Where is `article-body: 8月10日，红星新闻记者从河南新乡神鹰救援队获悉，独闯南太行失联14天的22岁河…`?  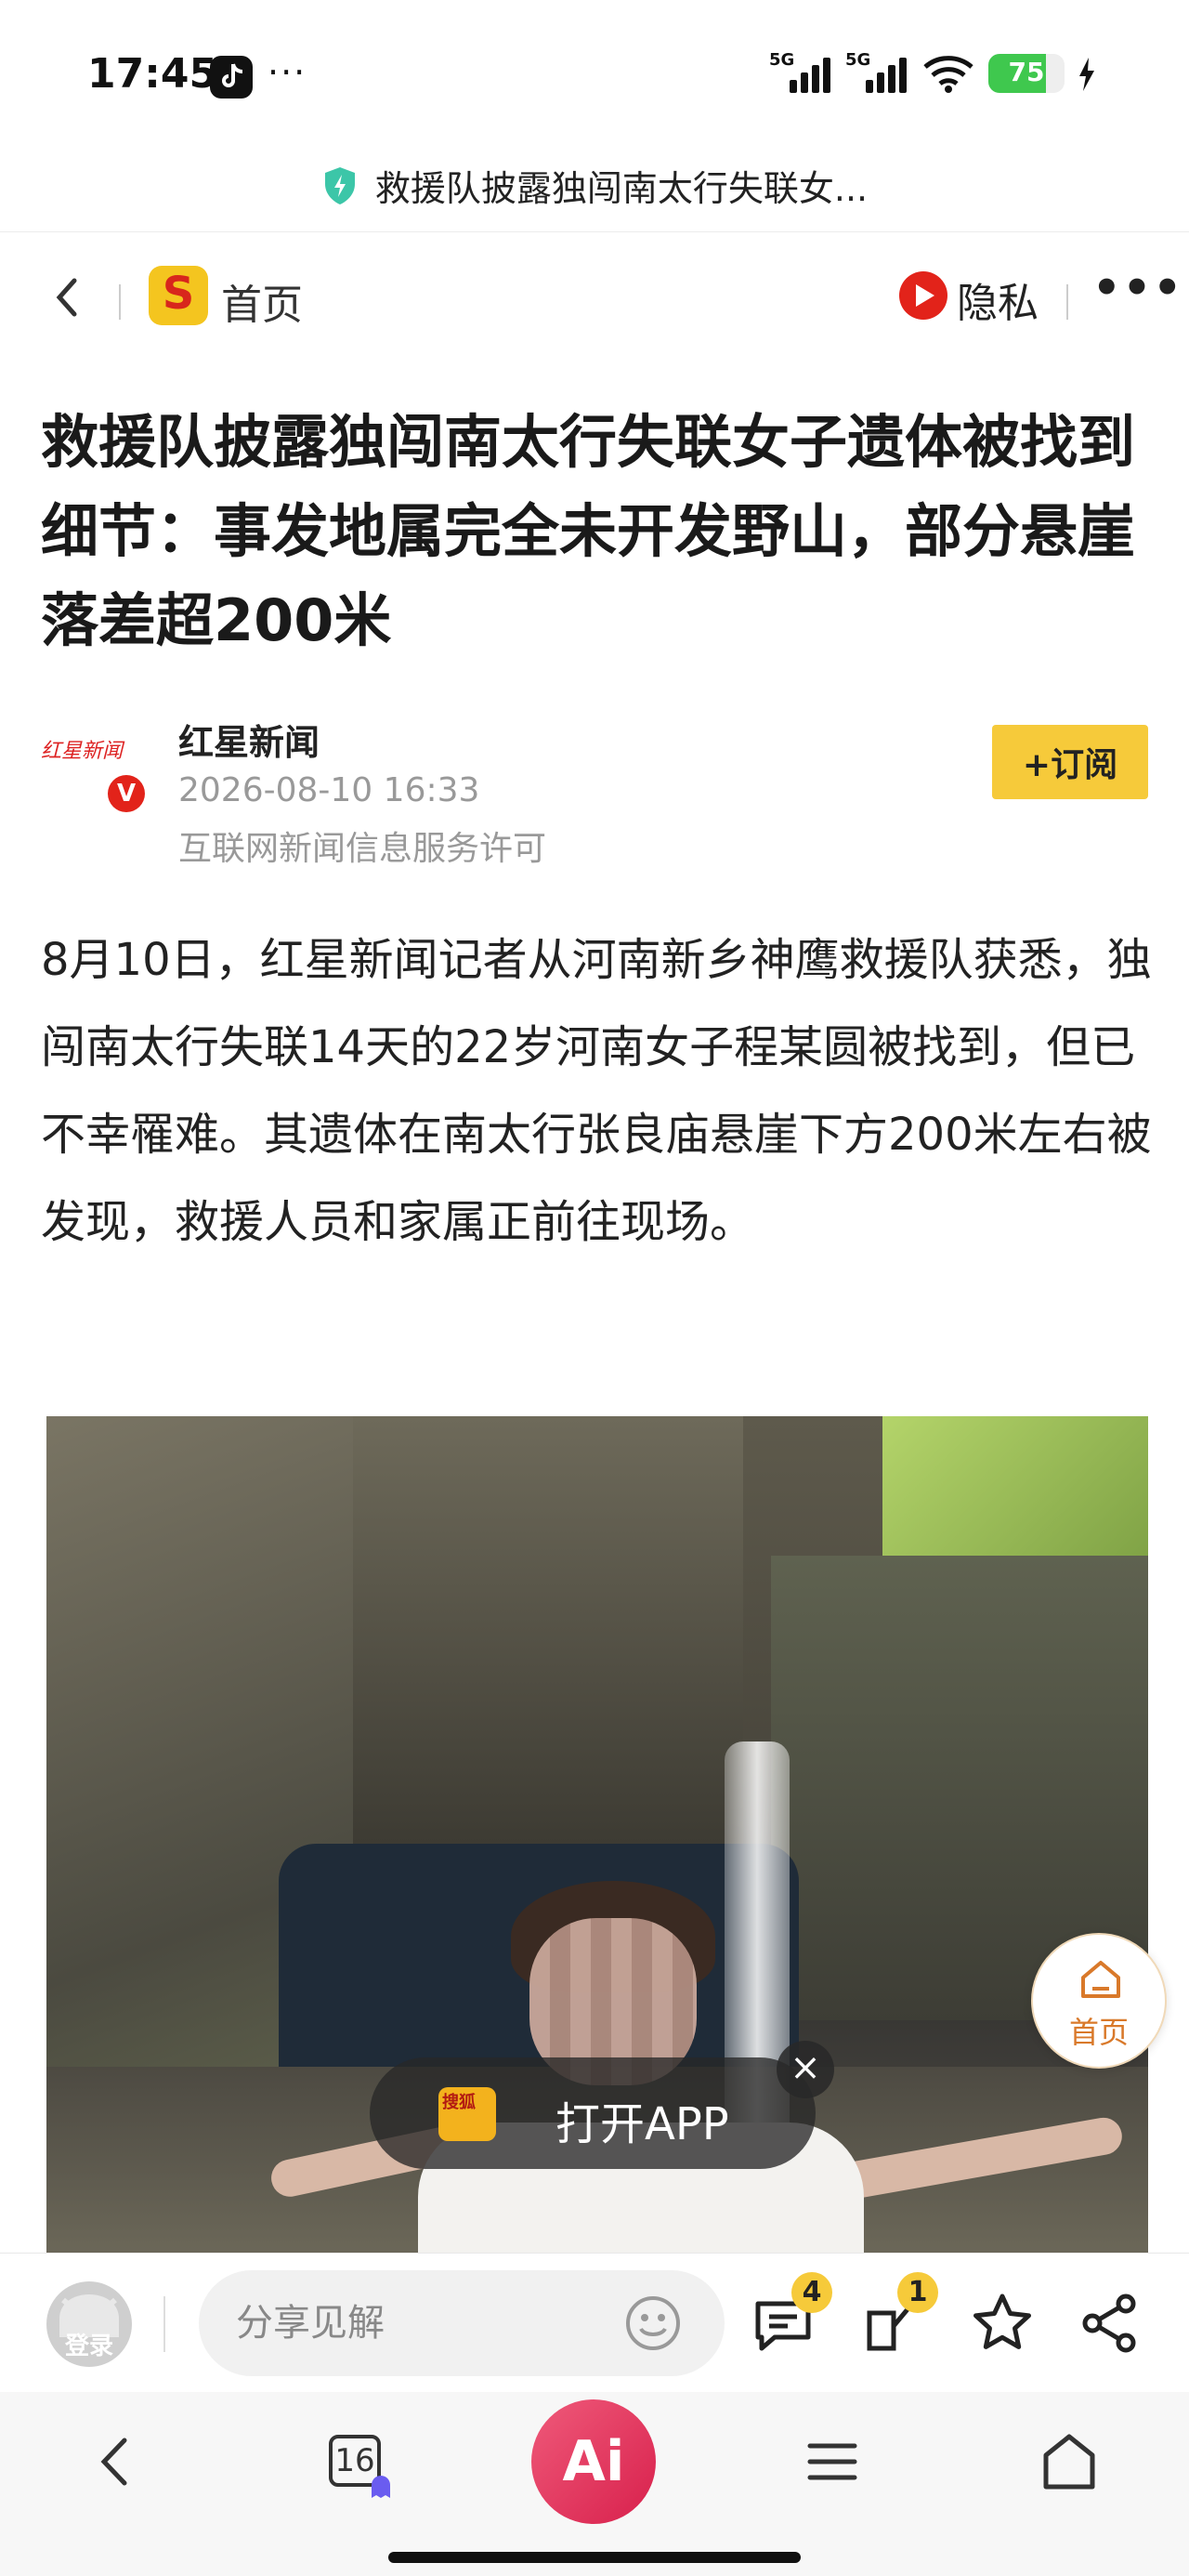 article-body: 8月10日，红星新闻记者从河南新乡神鹰救援队获悉，独闯南太行失联14天的22岁河… is located at coordinates (596, 1091).